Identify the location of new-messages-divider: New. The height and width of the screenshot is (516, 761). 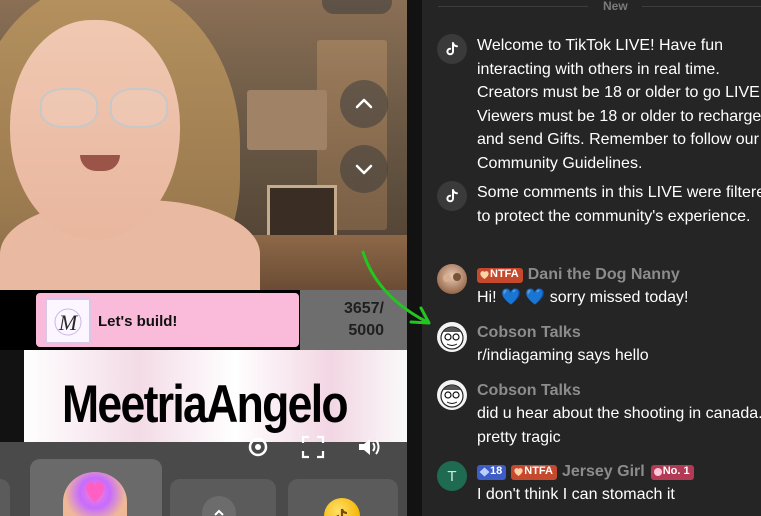
(591, 7).